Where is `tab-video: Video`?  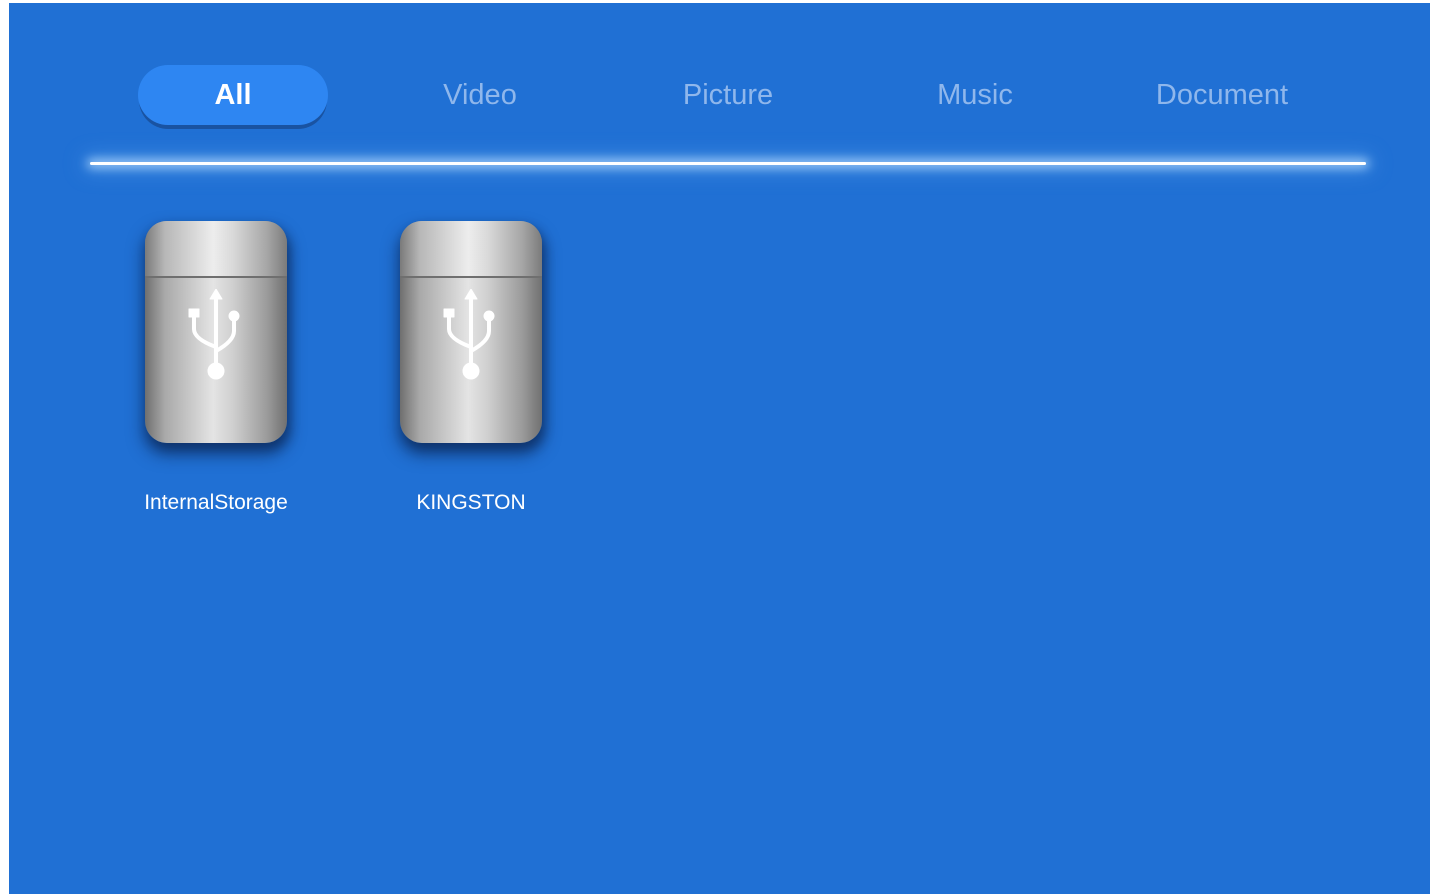
tab-video: Video is located at coordinates (480, 95).